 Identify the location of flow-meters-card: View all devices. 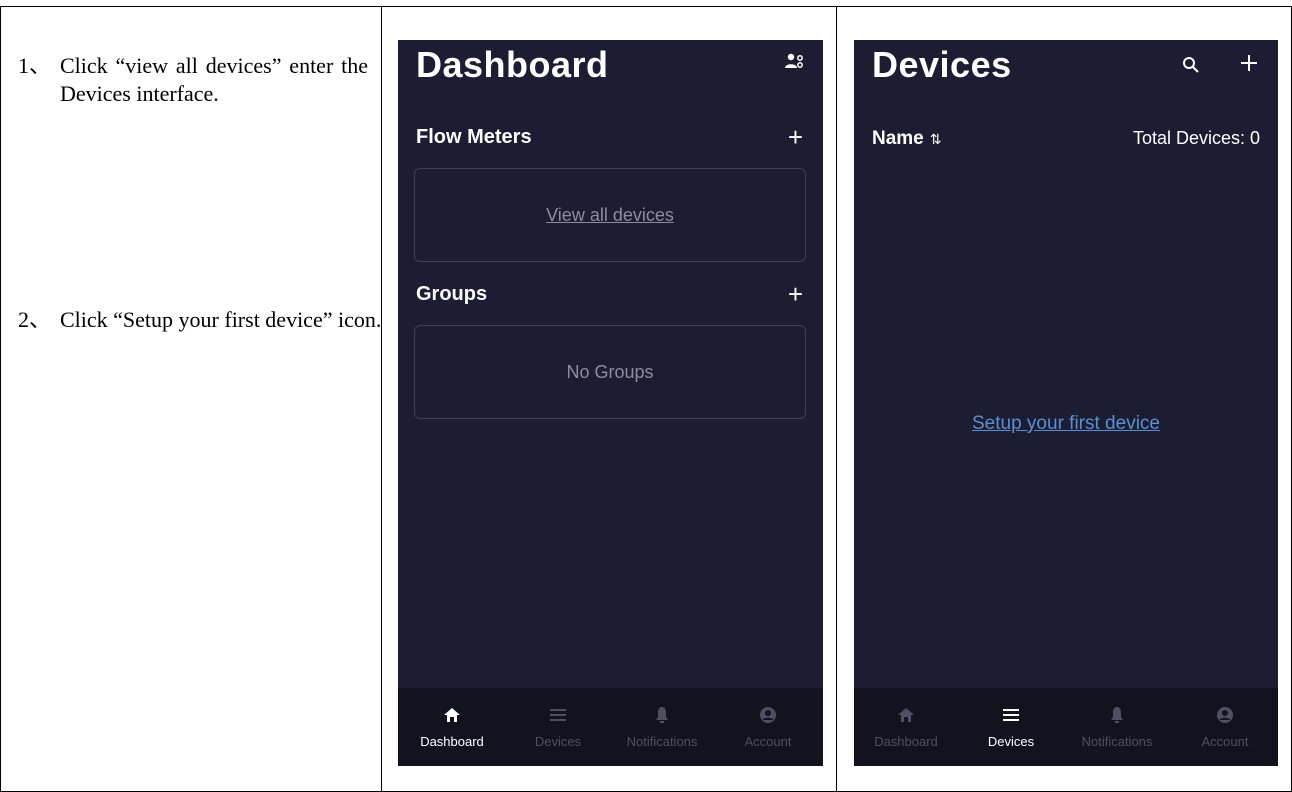
(610, 215).